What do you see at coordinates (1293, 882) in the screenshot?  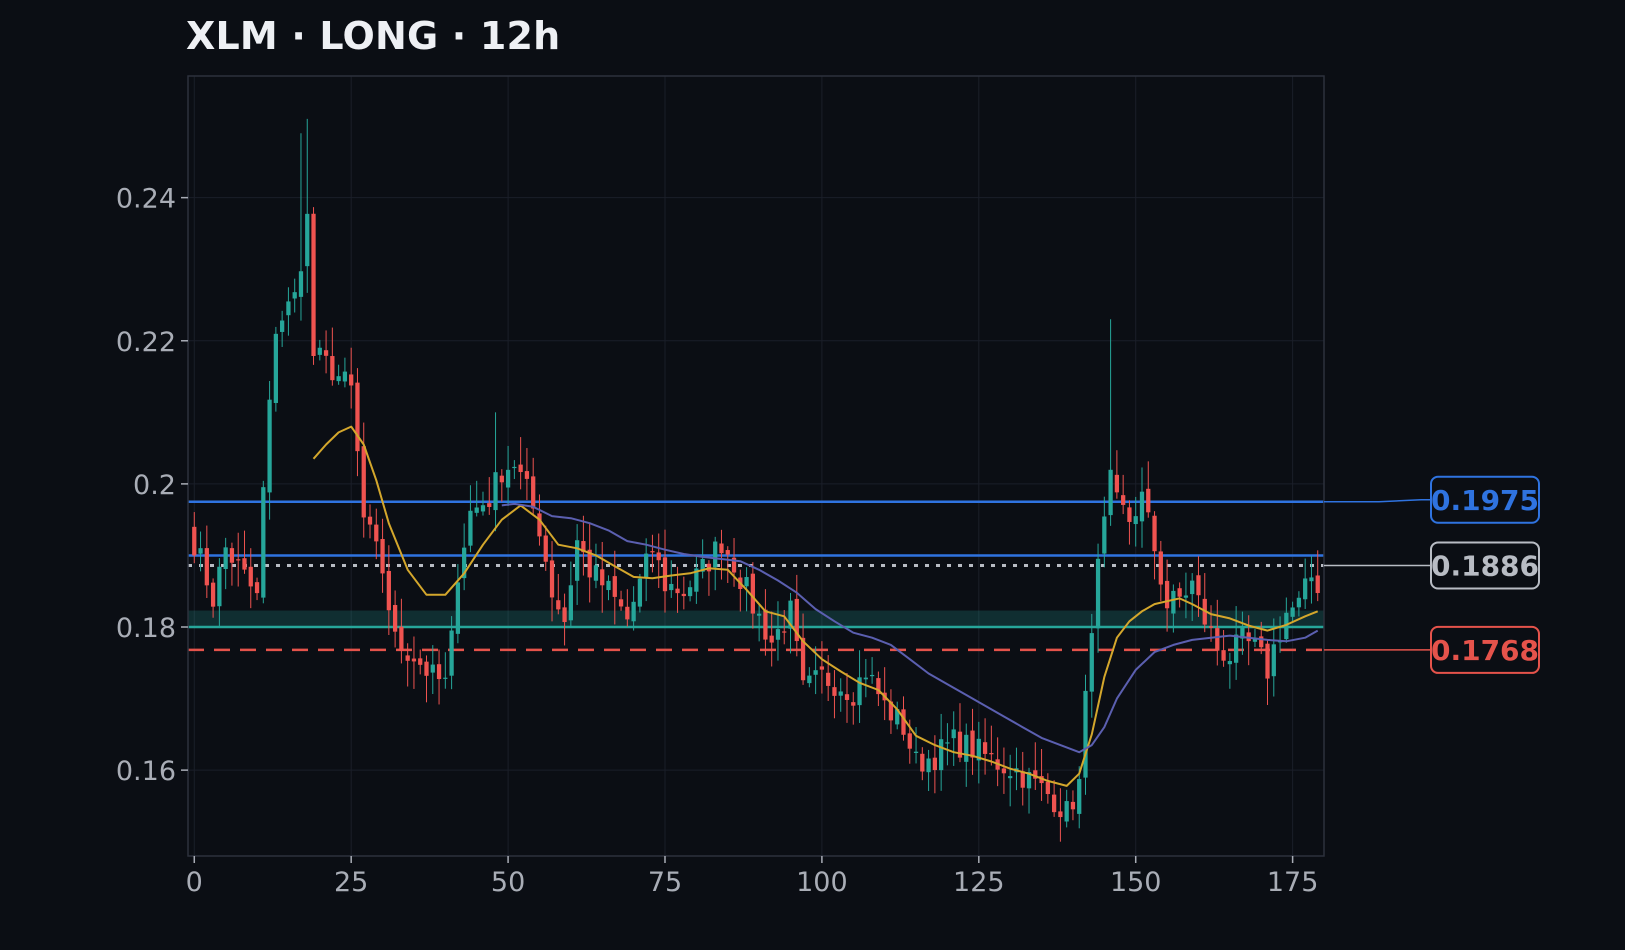 I see `x-tick-label: 175` at bounding box center [1293, 882].